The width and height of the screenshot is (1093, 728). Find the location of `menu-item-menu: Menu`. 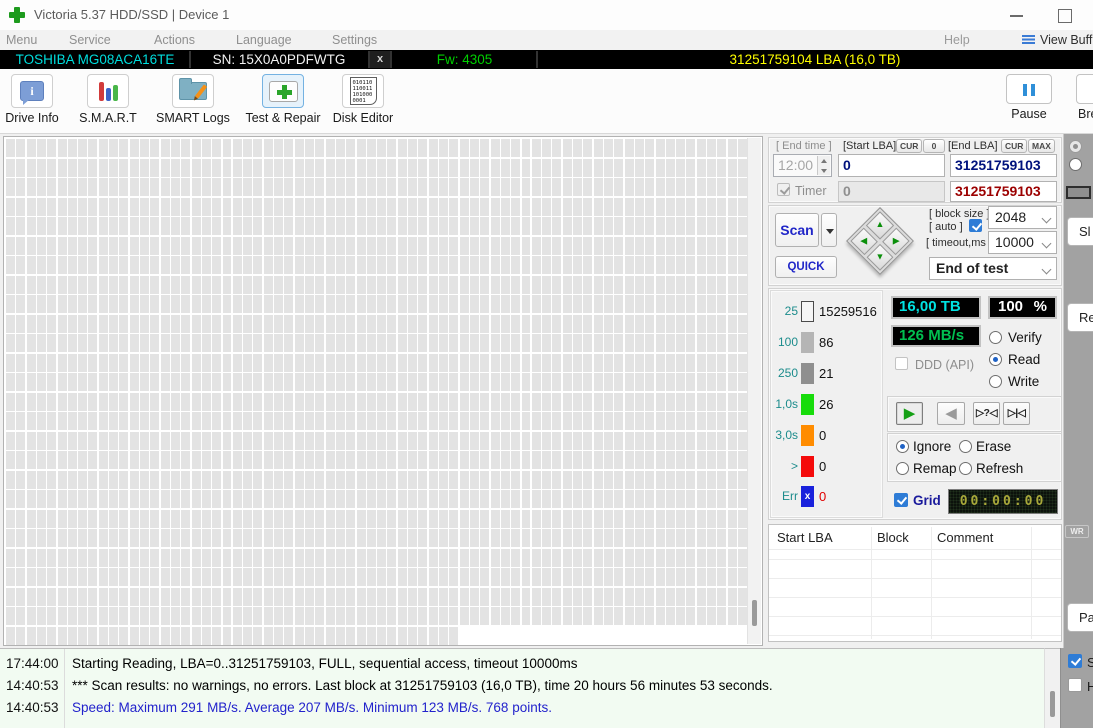

menu-item-menu: Menu is located at coordinates (21, 40).